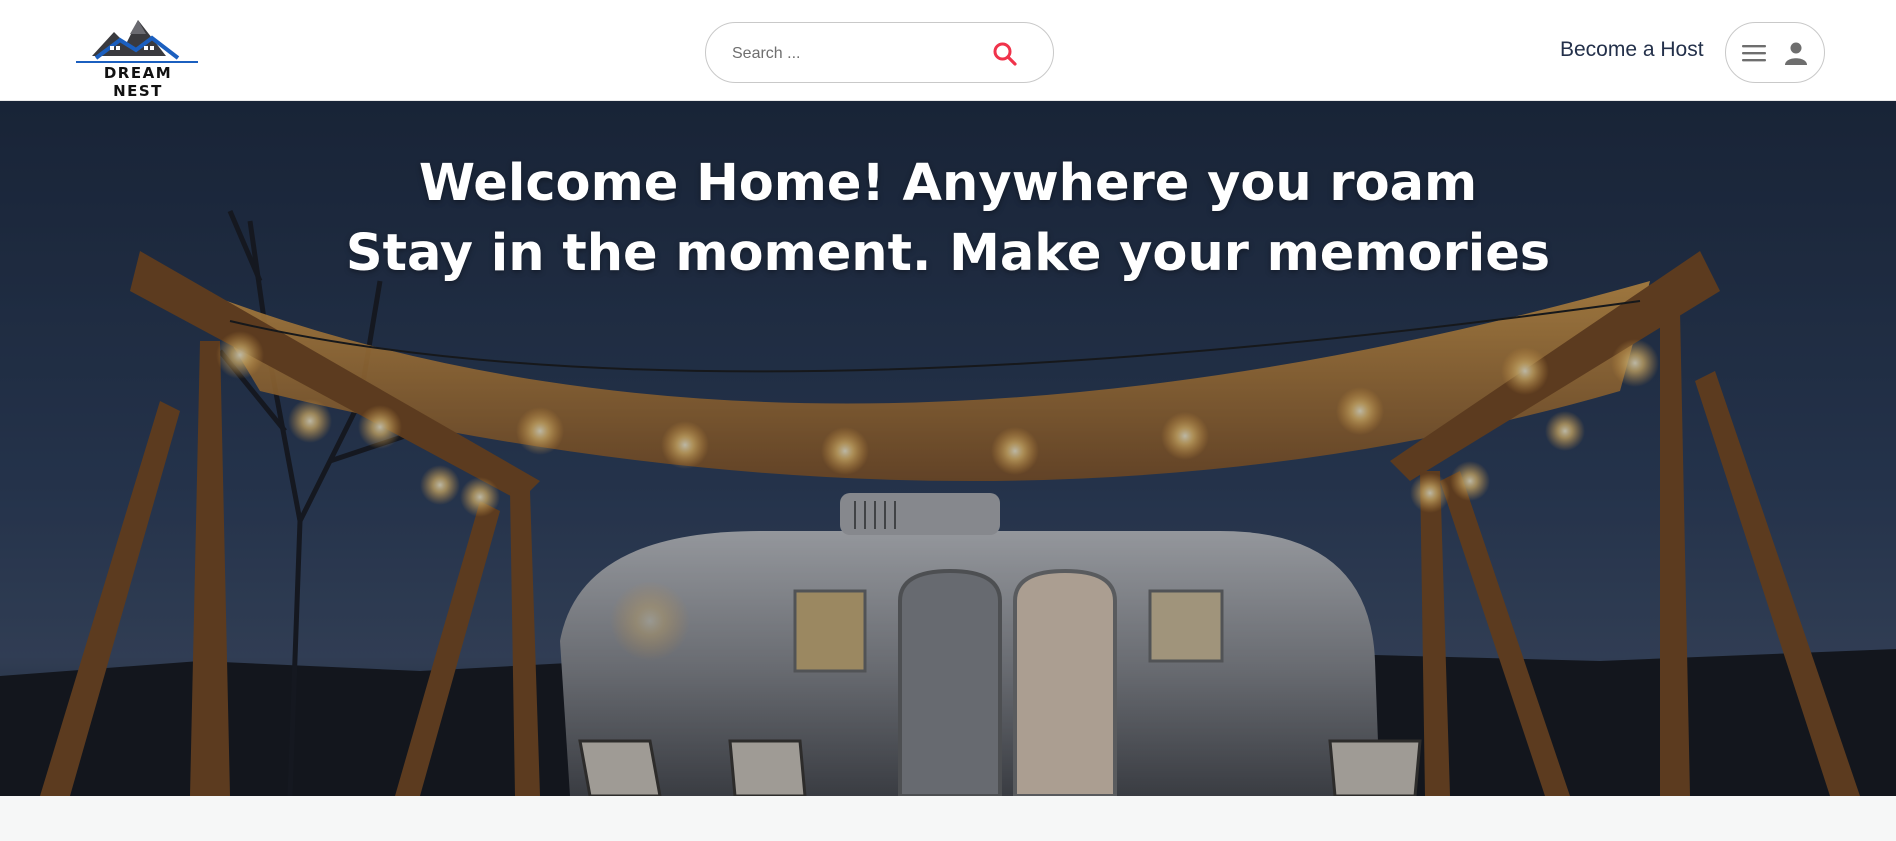  I want to click on user-menu-button, so click(1775, 52).